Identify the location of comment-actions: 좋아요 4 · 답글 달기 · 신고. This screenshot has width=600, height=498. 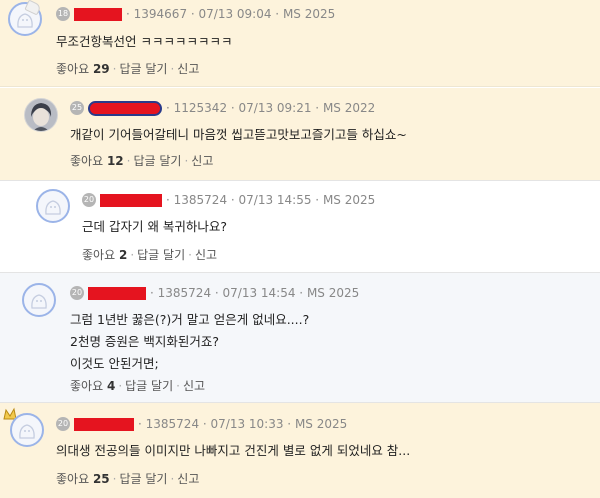
(138, 386).